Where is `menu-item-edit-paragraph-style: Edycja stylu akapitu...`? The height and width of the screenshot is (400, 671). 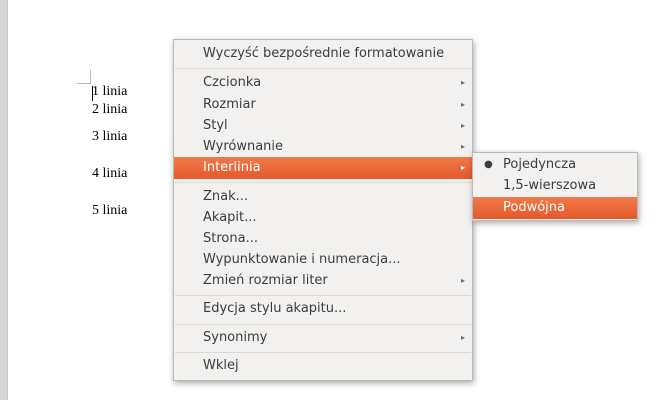 menu-item-edit-paragraph-style: Edycja stylu akapitu... is located at coordinates (323, 309).